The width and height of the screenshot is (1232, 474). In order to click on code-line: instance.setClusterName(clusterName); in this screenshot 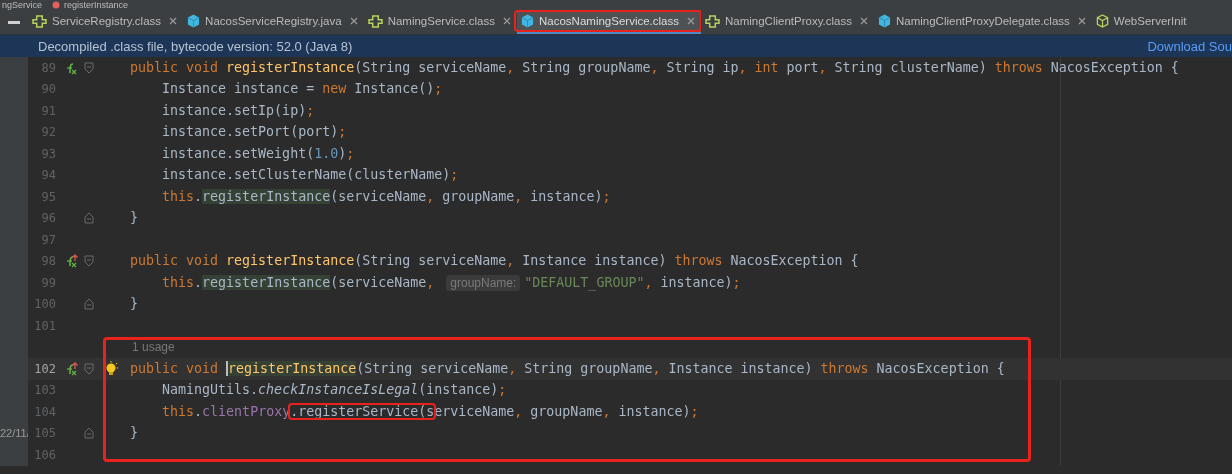, I will do `click(310, 175)`.